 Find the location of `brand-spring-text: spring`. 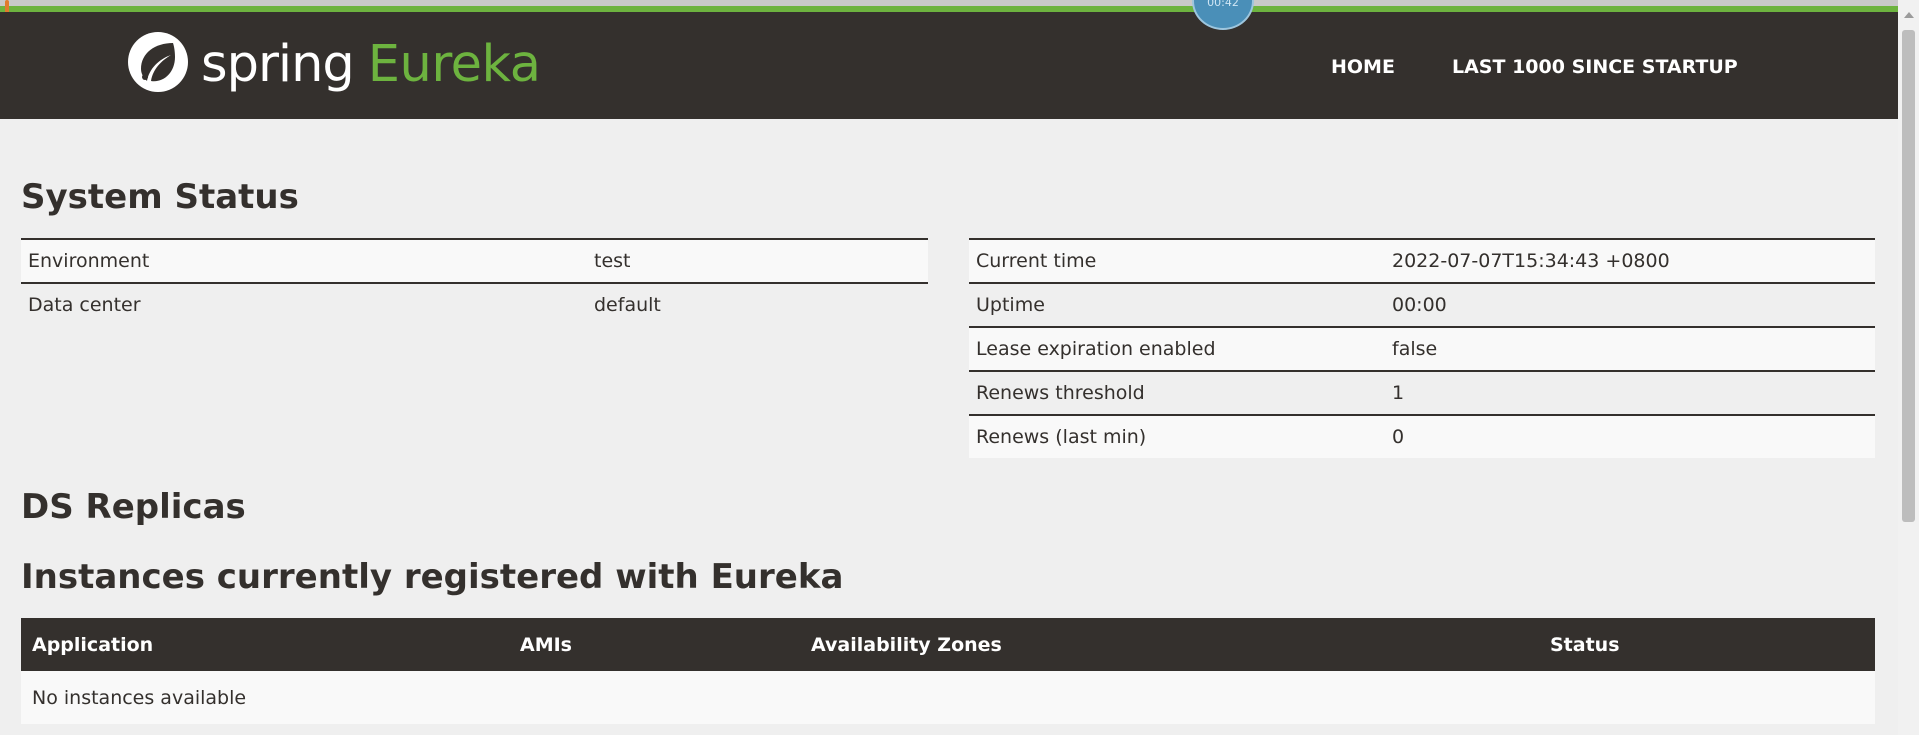

brand-spring-text: spring is located at coordinates (278, 64).